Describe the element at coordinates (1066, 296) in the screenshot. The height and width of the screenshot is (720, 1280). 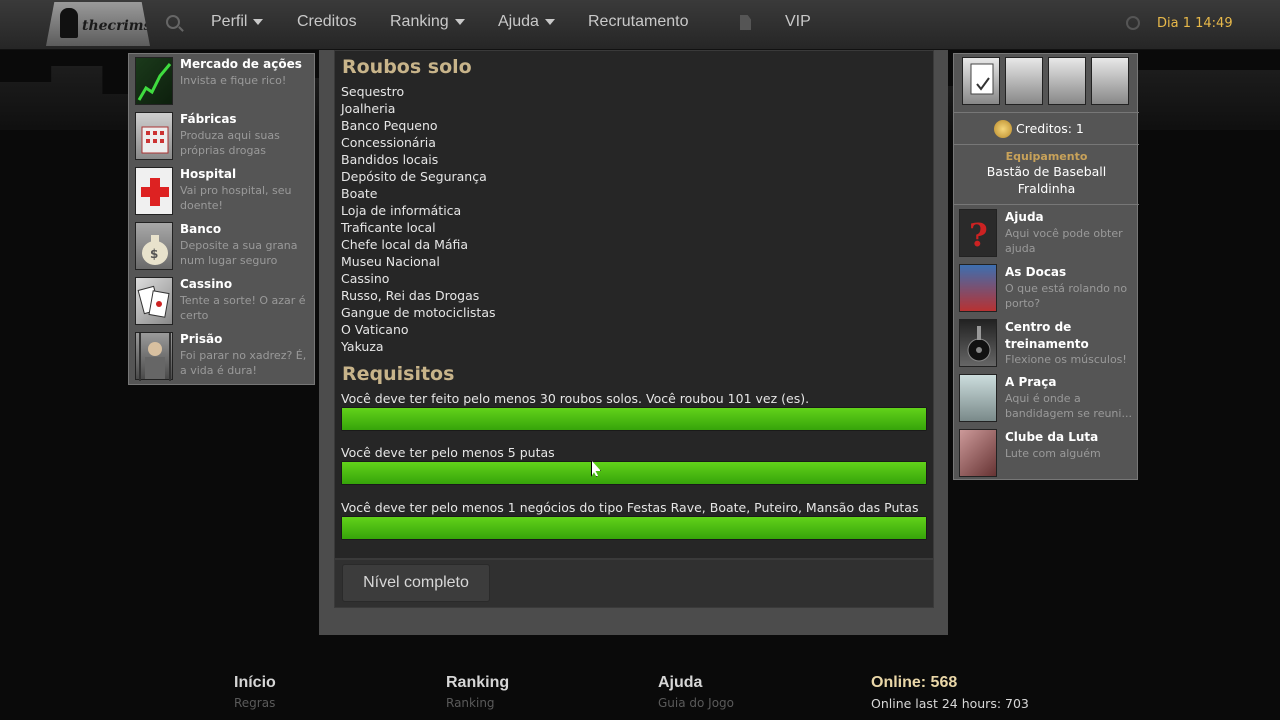
I see `sidebar-item-desc: O que está rolando no porto?` at that location.